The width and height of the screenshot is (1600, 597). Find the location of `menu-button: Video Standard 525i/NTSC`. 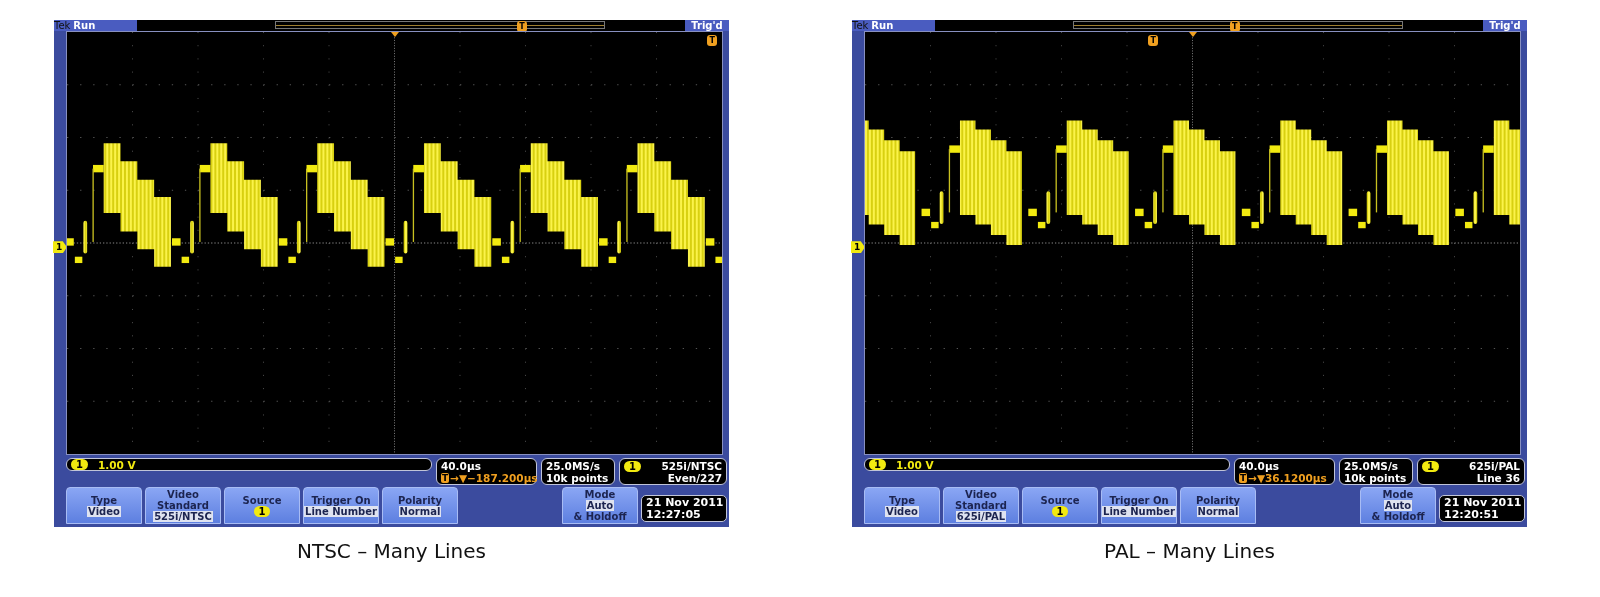

menu-button: Video Standard 525i/NTSC is located at coordinates (183, 505).